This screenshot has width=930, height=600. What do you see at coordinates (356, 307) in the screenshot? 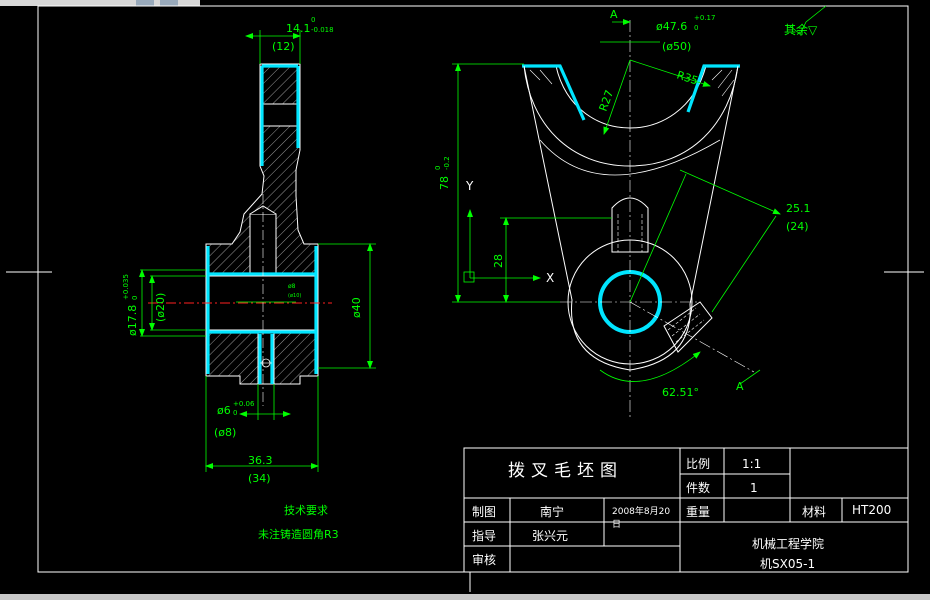
I see `dim-outer-dia: ø40` at bounding box center [356, 307].